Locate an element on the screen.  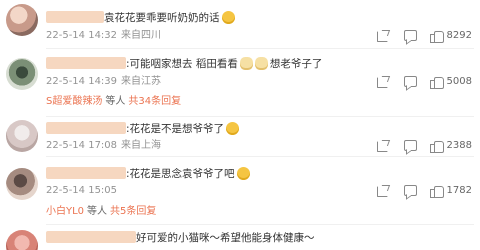
like-count: 1782 is located at coordinates (459, 190).